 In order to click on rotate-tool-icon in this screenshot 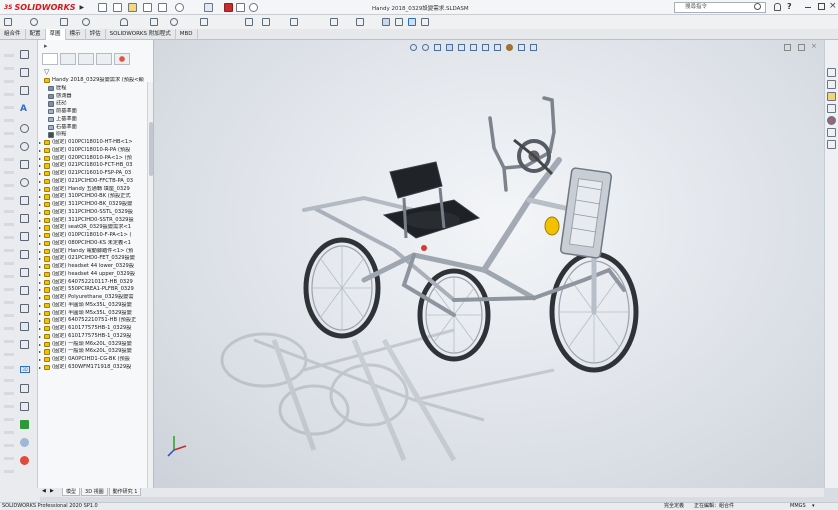, I will do `click(24, 182)`.